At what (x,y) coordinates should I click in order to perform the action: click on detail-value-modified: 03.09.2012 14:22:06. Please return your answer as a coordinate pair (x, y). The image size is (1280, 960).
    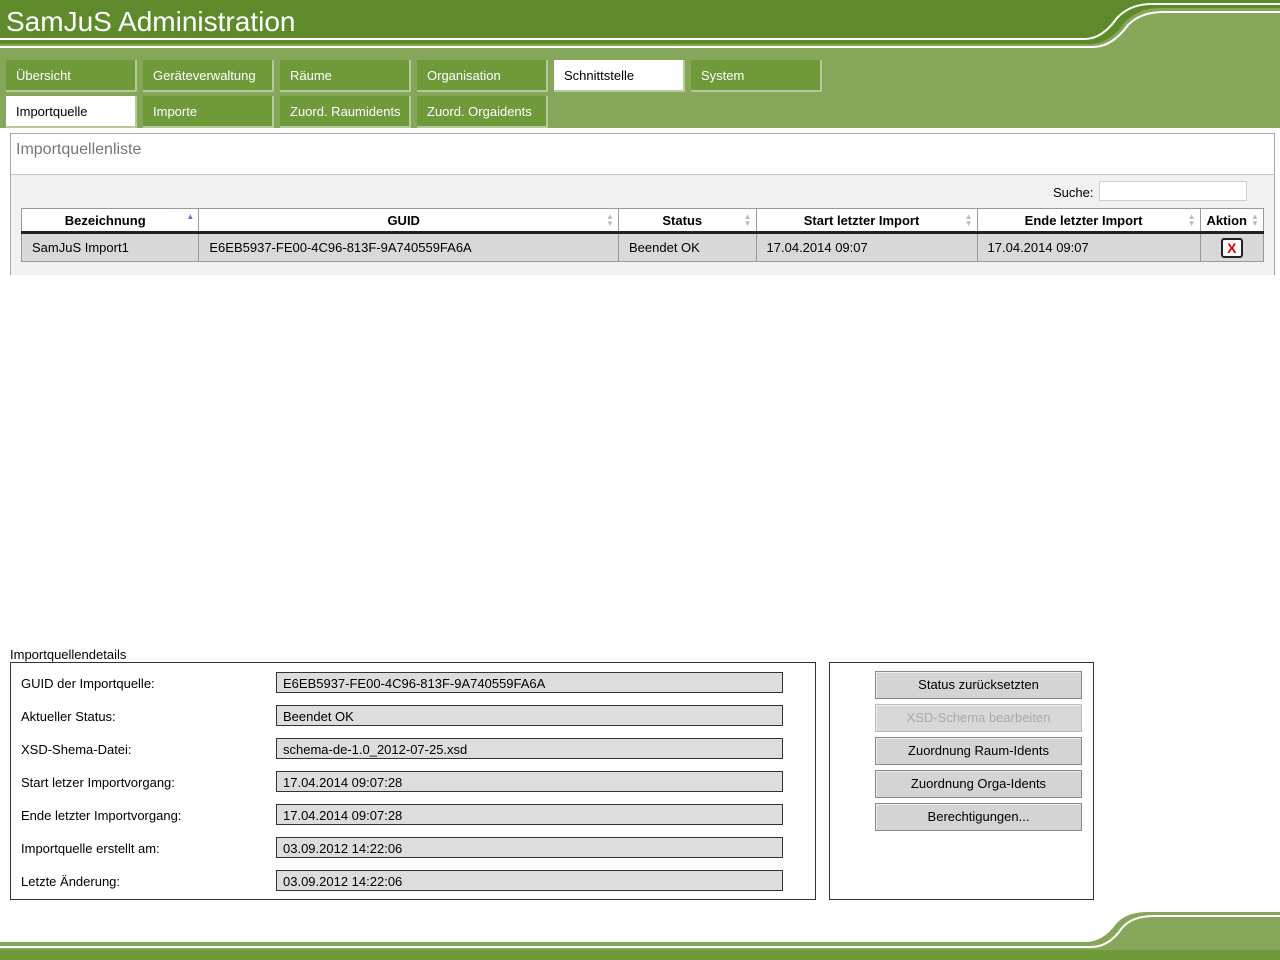
    Looking at the image, I should click on (529, 880).